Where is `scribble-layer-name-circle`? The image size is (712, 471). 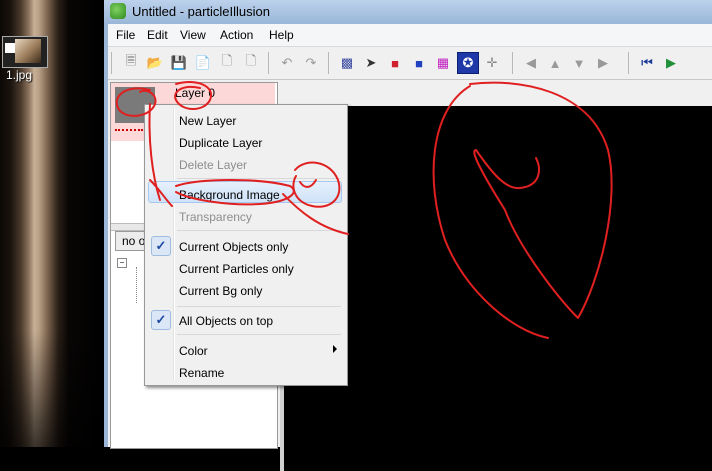
scribble-layer-name-circle is located at coordinates (193, 95).